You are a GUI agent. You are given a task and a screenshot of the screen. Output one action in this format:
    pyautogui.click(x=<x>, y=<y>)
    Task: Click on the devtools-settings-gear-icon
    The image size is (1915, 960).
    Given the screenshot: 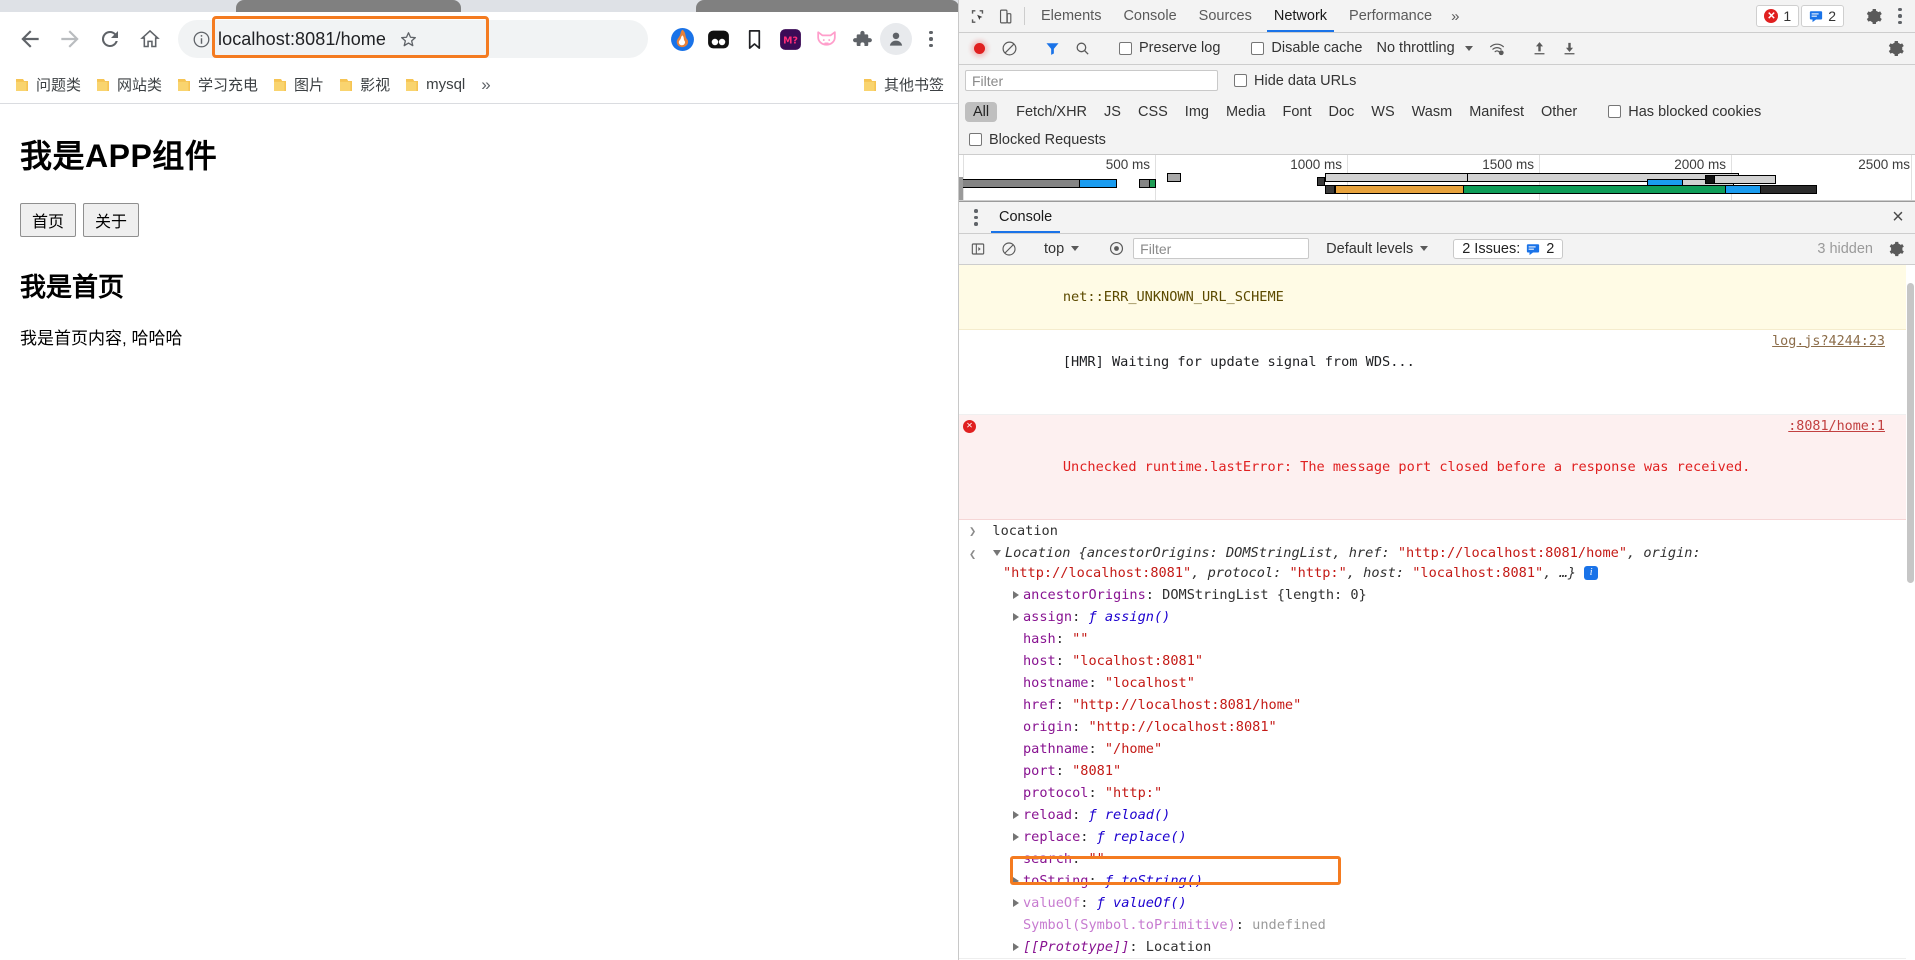 What is the action you would take?
    pyautogui.click(x=1873, y=16)
    